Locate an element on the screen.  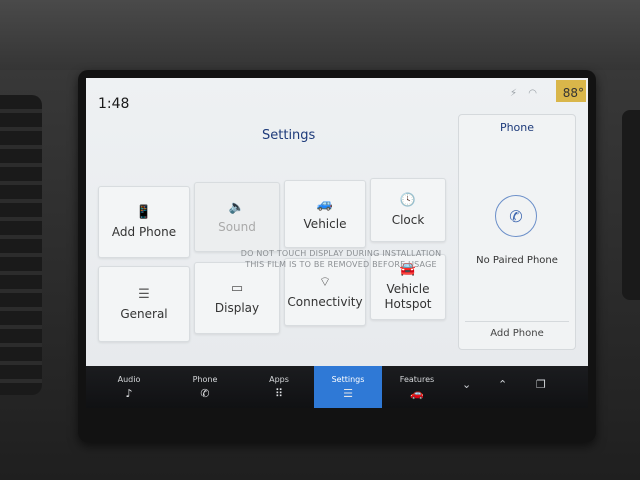
window-switch-icon: ❐ is located at coordinates (541, 384).